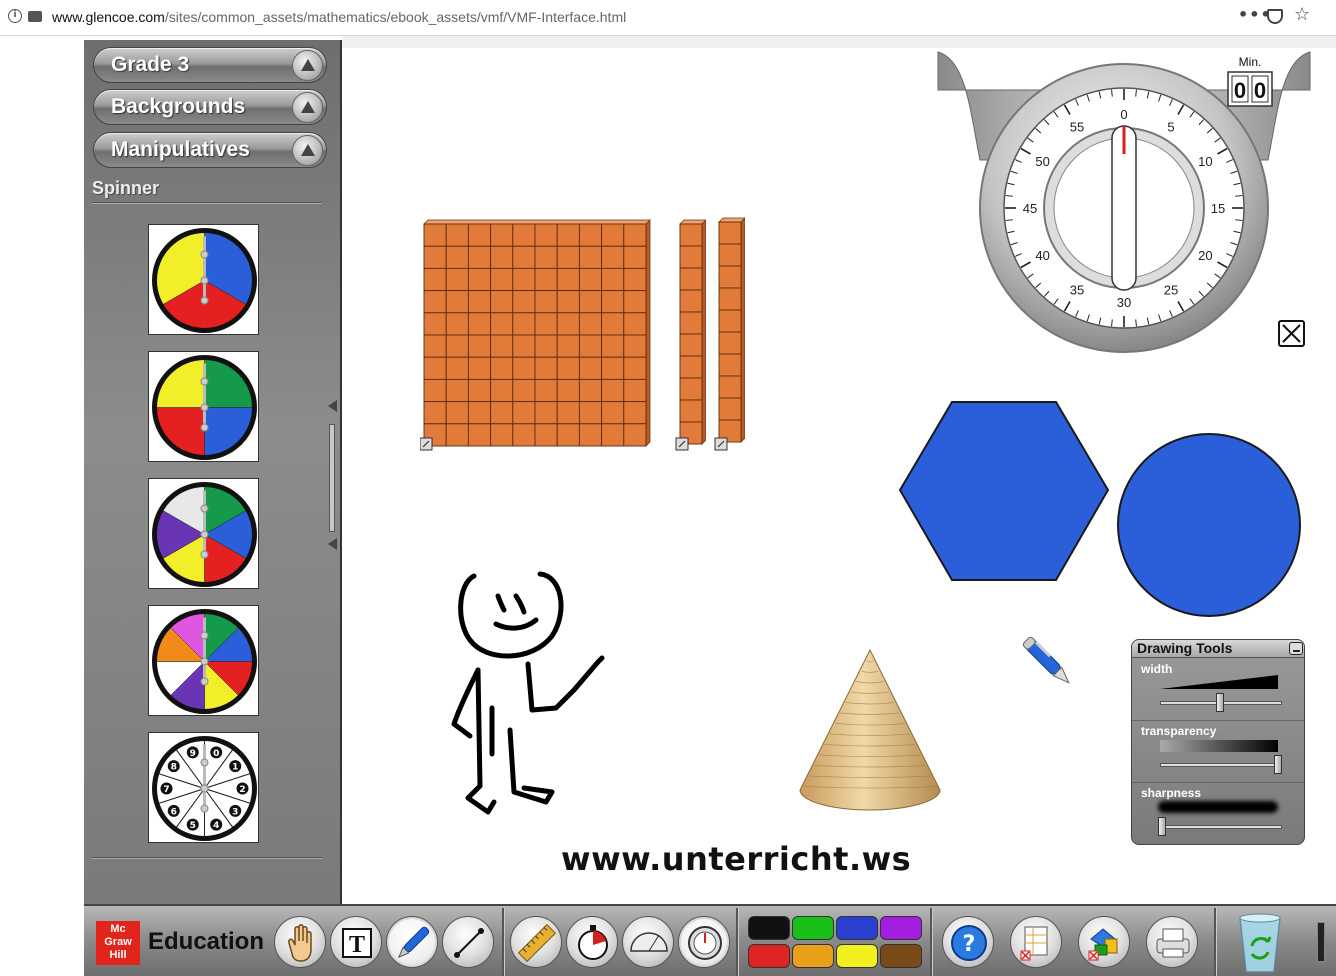 This screenshot has height=976, width=1336. I want to click on toolbar-separator, so click(931, 942).